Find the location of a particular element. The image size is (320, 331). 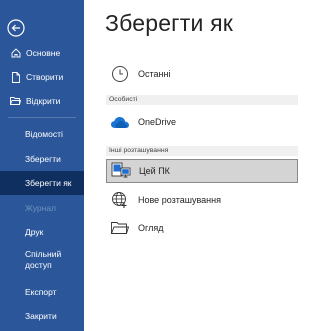

location-this-pc: Цей ПК is located at coordinates (202, 171).